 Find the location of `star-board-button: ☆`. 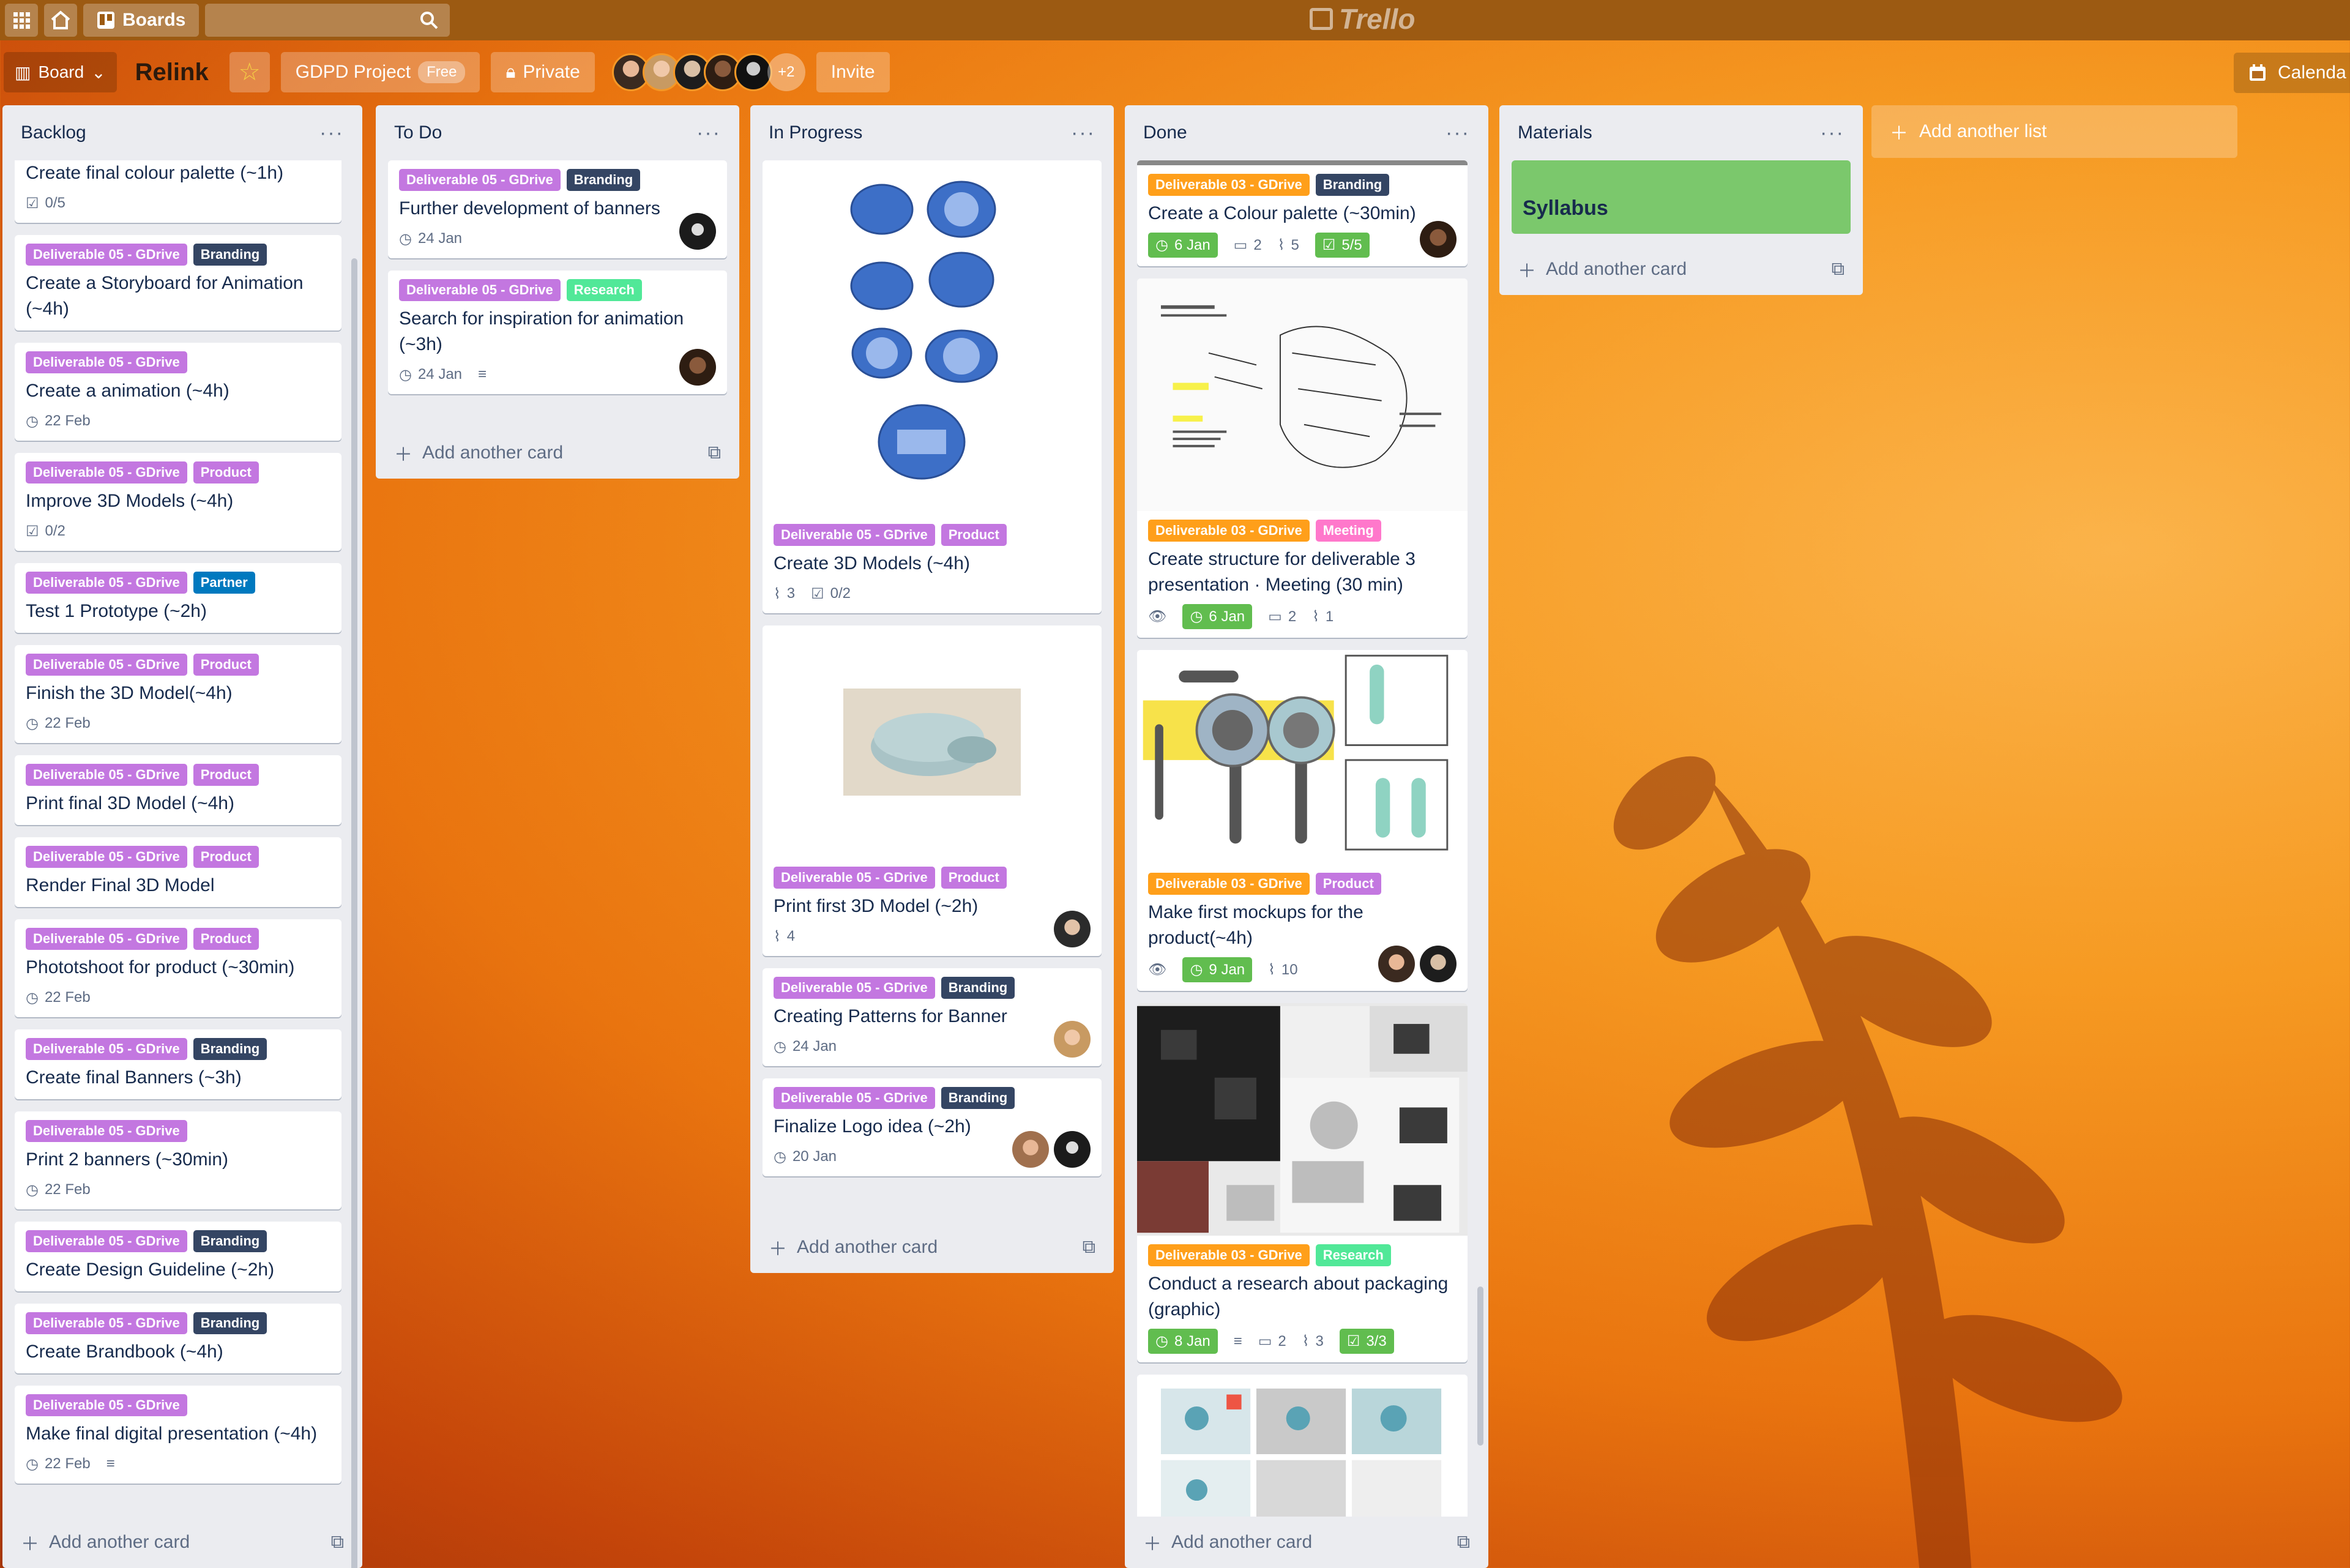

star-board-button: ☆ is located at coordinates (249, 72).